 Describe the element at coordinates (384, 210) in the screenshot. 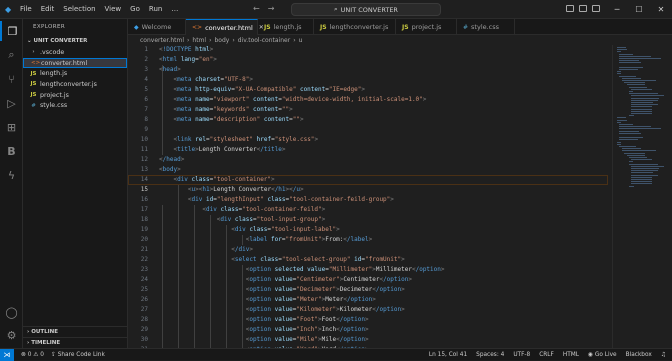

I see `code-line: <div class="tool-container-feild">` at that location.